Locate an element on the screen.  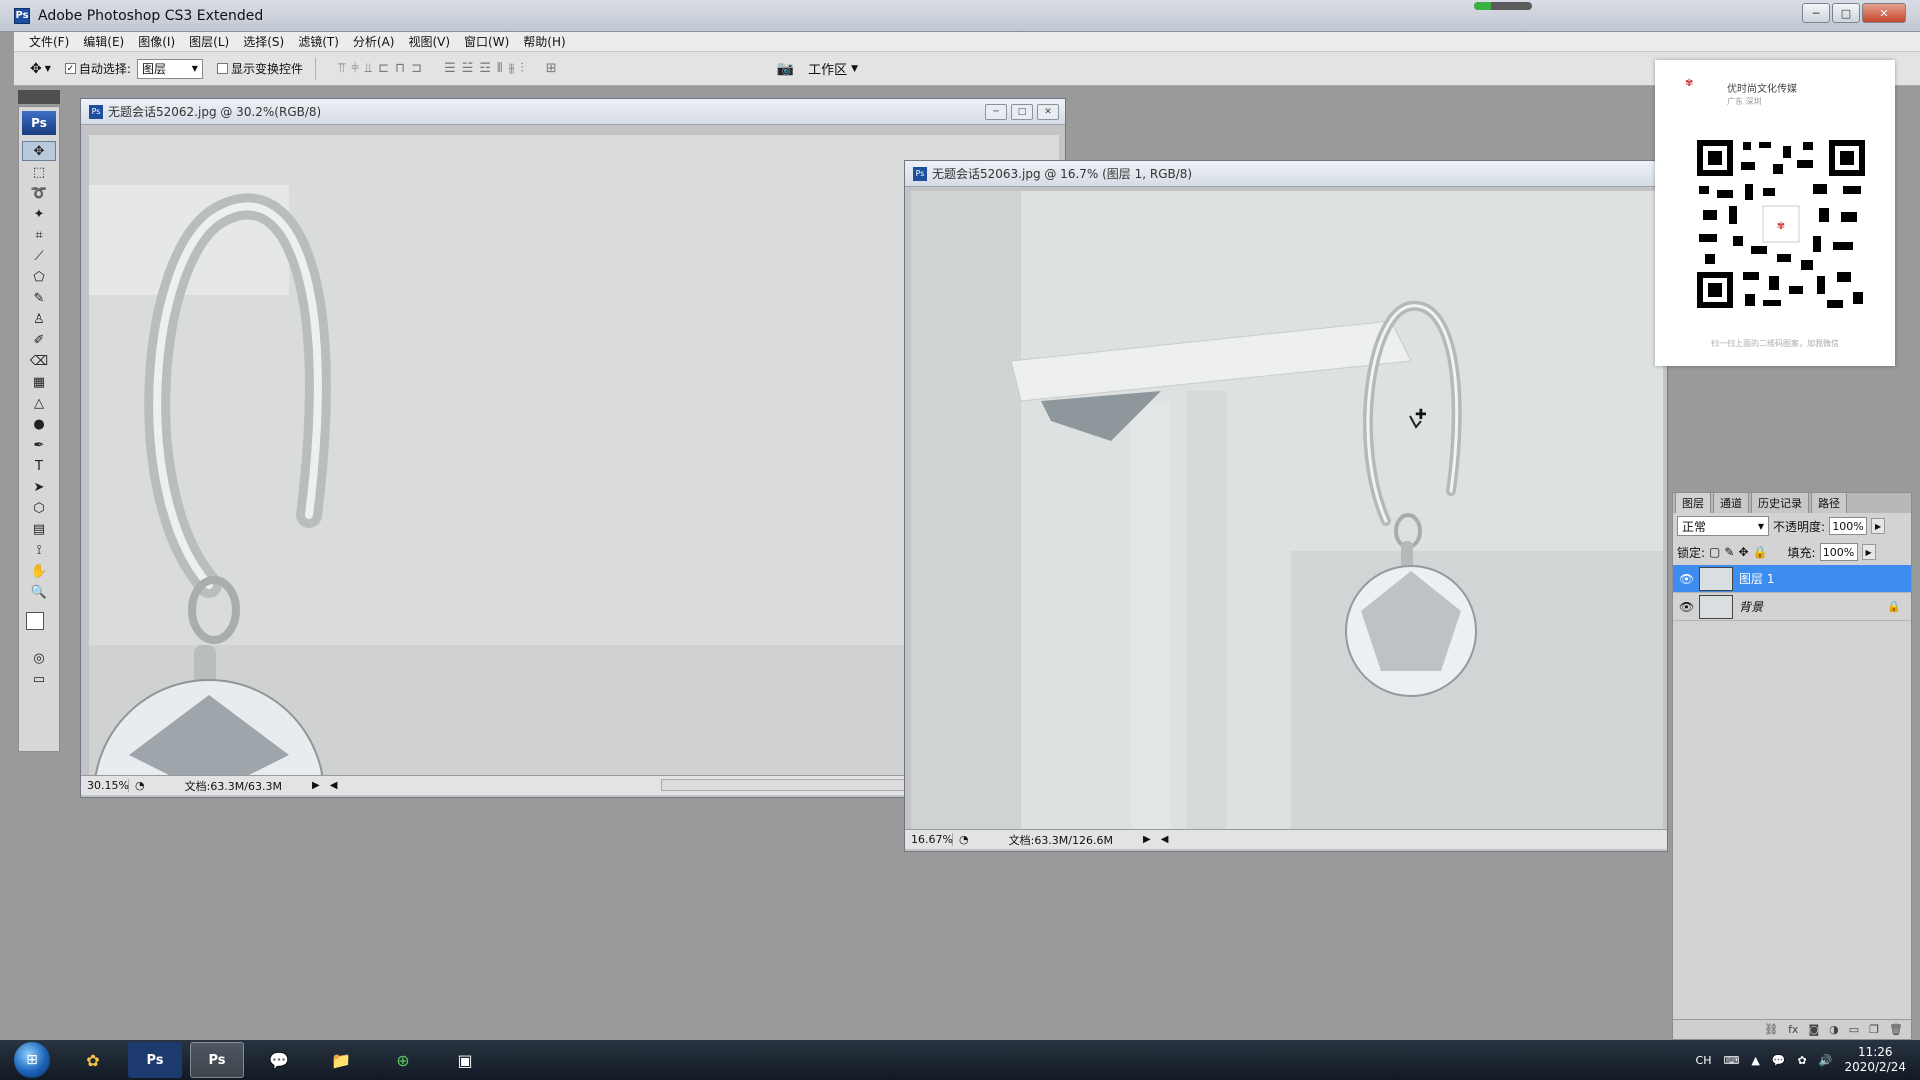
layer-row: 👁 图层 1 is located at coordinates (1792, 579).